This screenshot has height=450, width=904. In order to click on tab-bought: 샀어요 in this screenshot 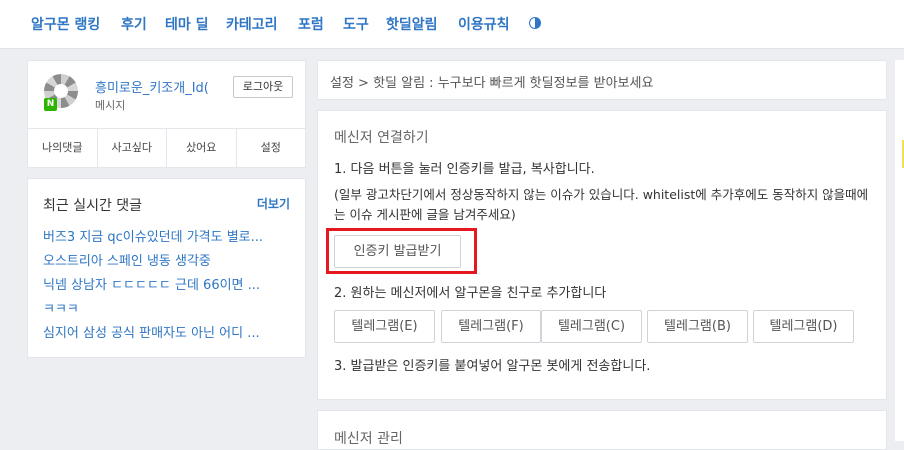, I will do `click(202, 148)`.